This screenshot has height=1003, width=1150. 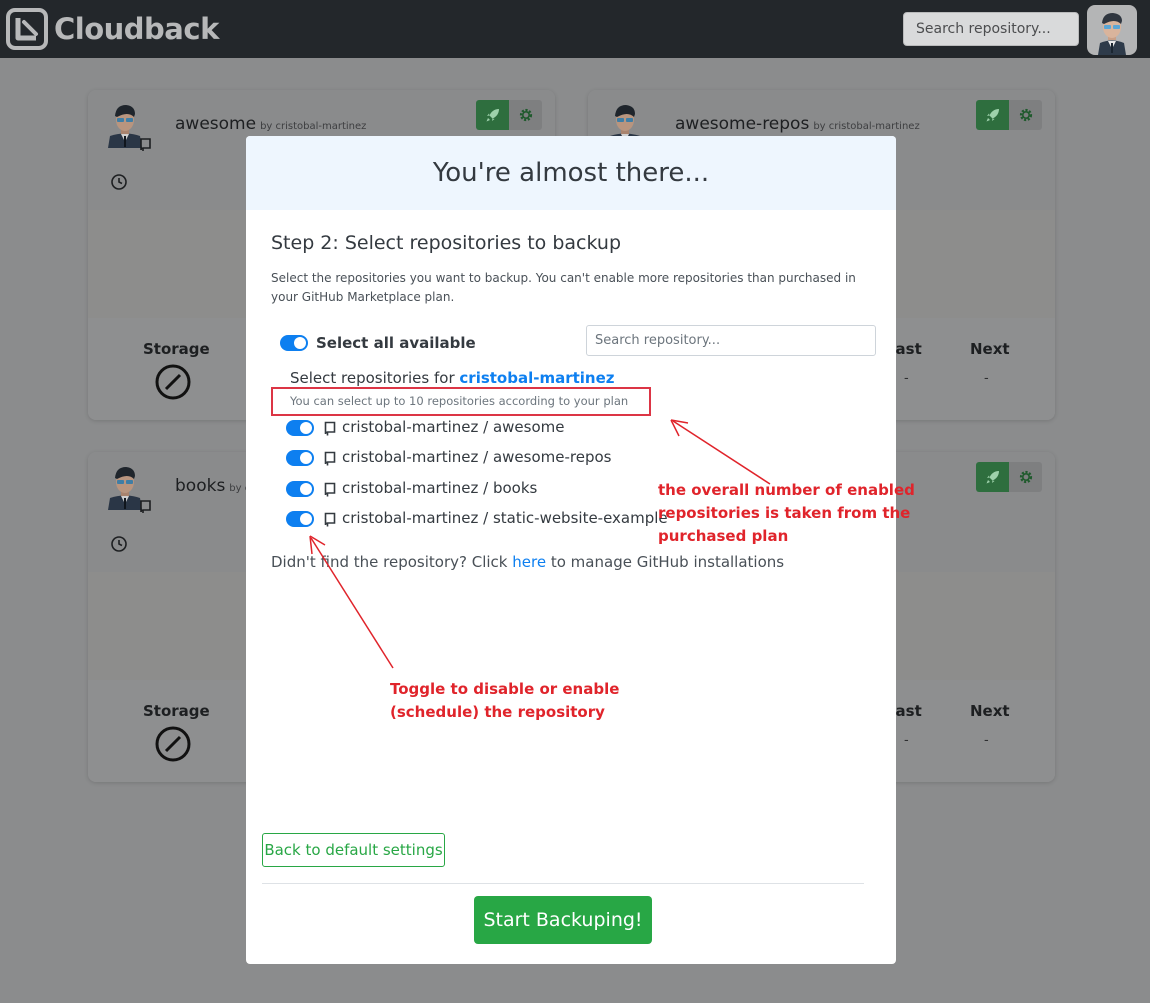 I want to click on owner-prefix: Select repositories for, so click(x=372, y=378).